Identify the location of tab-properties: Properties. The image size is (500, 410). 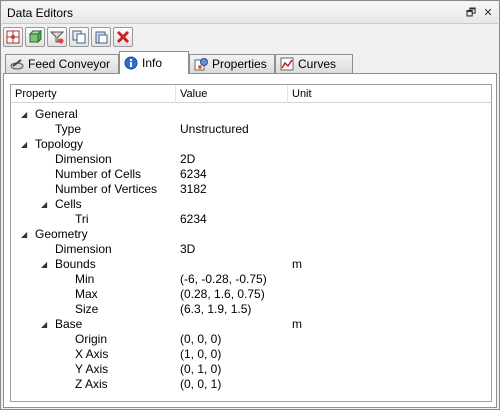
(232, 63).